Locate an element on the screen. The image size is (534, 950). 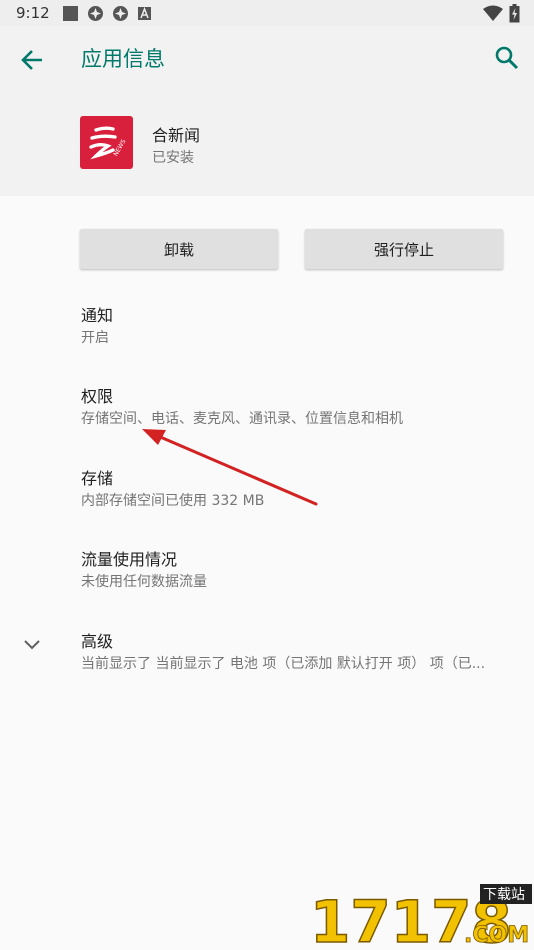
setting-title: 通知 is located at coordinates (97, 315).